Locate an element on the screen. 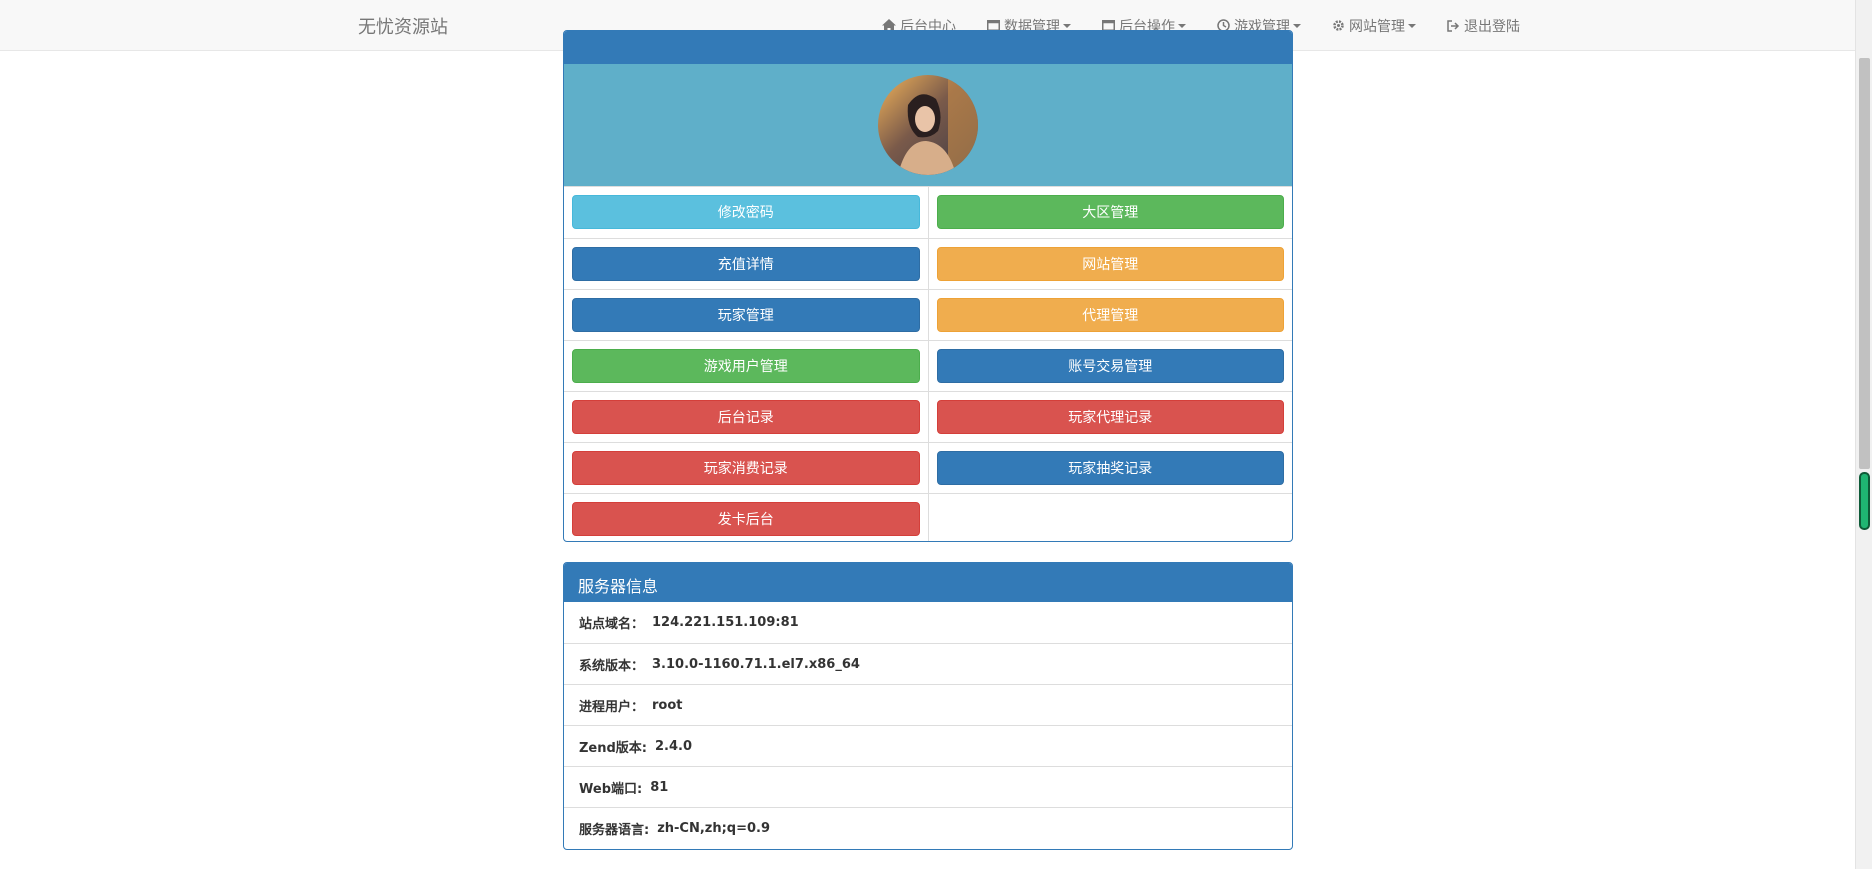 The height and width of the screenshot is (869, 1872). avatar is located at coordinates (928, 125).